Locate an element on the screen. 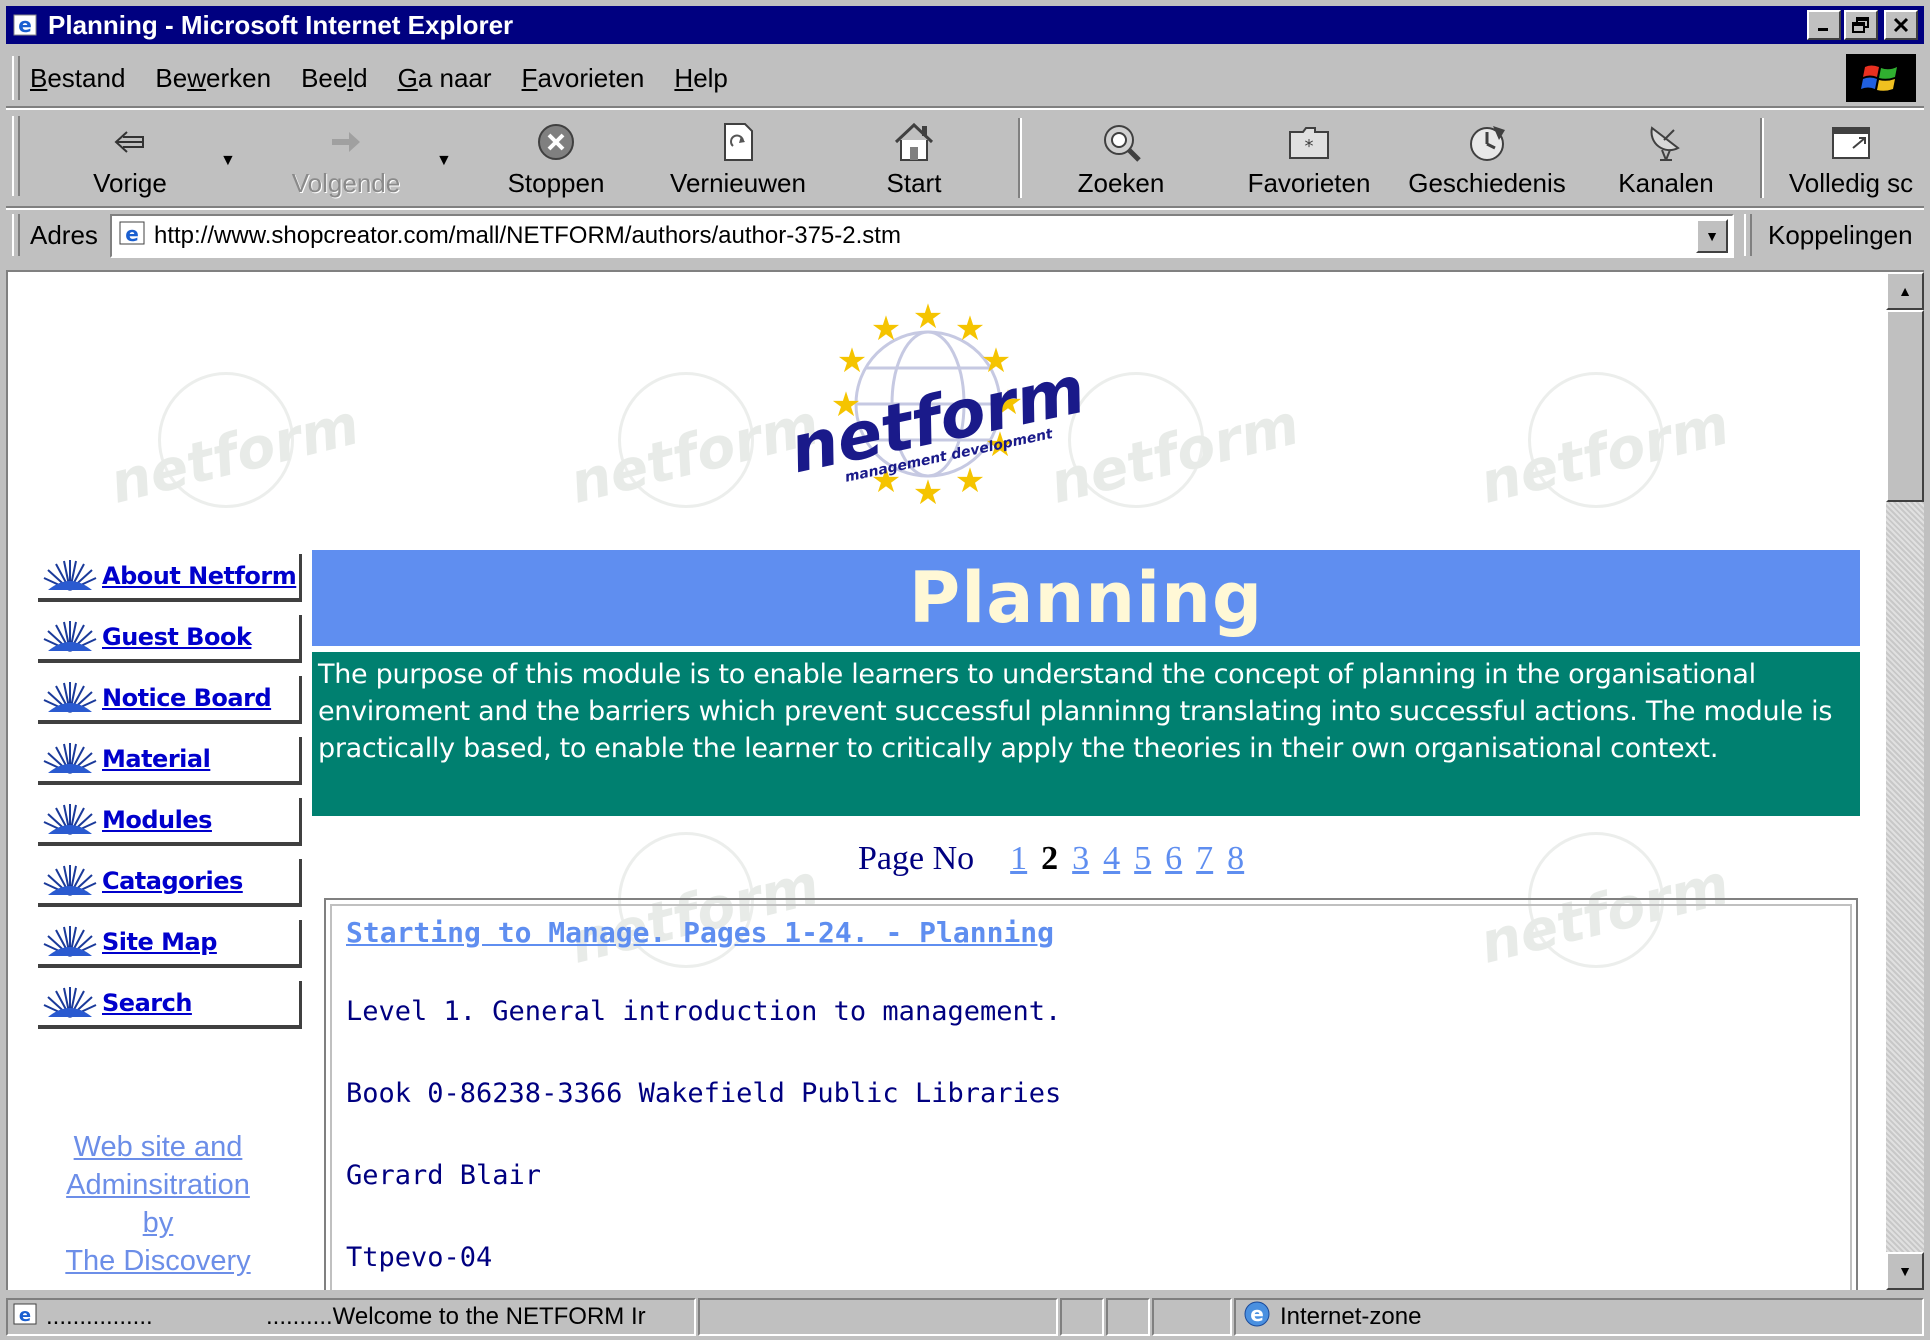  page-link-5: 5 is located at coordinates (1142, 859).